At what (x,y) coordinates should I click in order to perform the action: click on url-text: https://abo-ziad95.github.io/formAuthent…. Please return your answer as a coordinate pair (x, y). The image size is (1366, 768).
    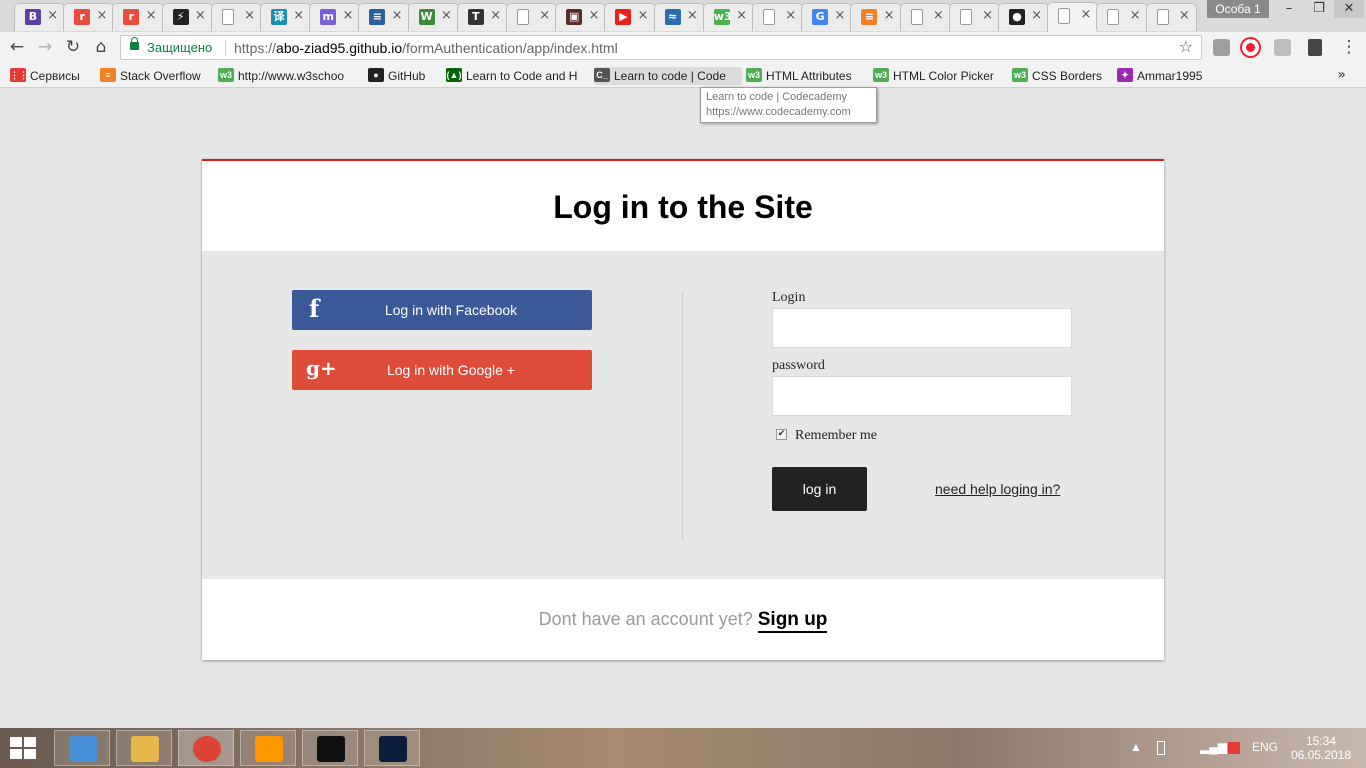
    Looking at the image, I should click on (426, 48).